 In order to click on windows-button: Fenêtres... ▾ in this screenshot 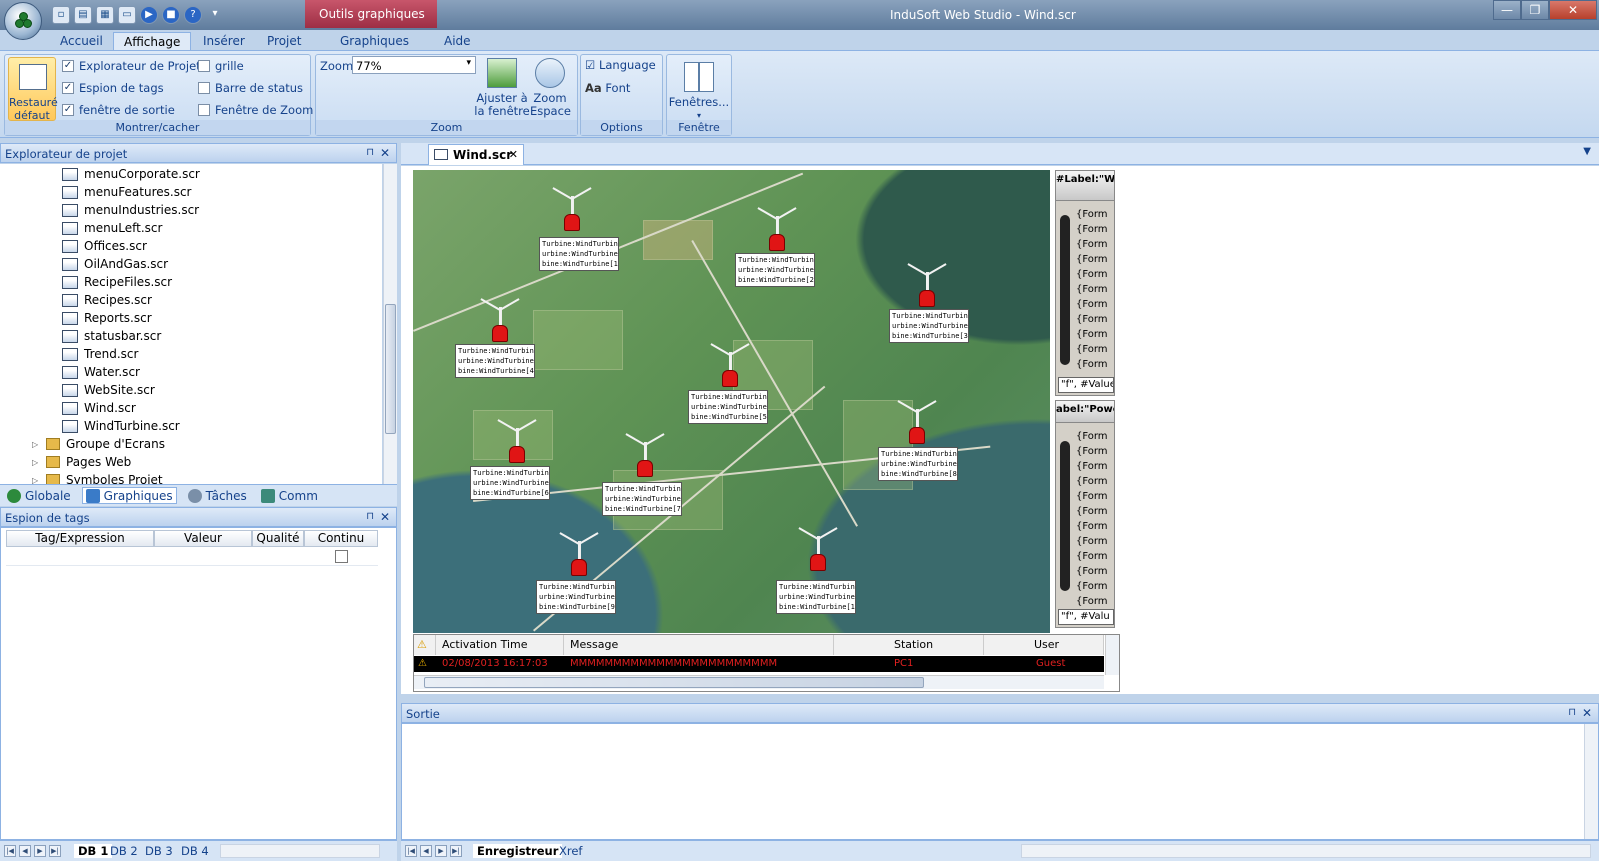, I will do `click(699, 92)`.